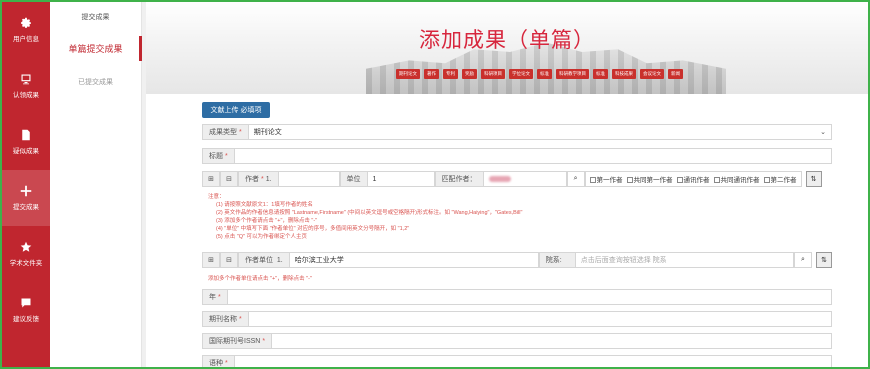 Image resolution: width=870 pixels, height=369 pixels. What do you see at coordinates (458, 179) in the screenshot?
I see `match-author-label: 匹配作者：` at bounding box center [458, 179].